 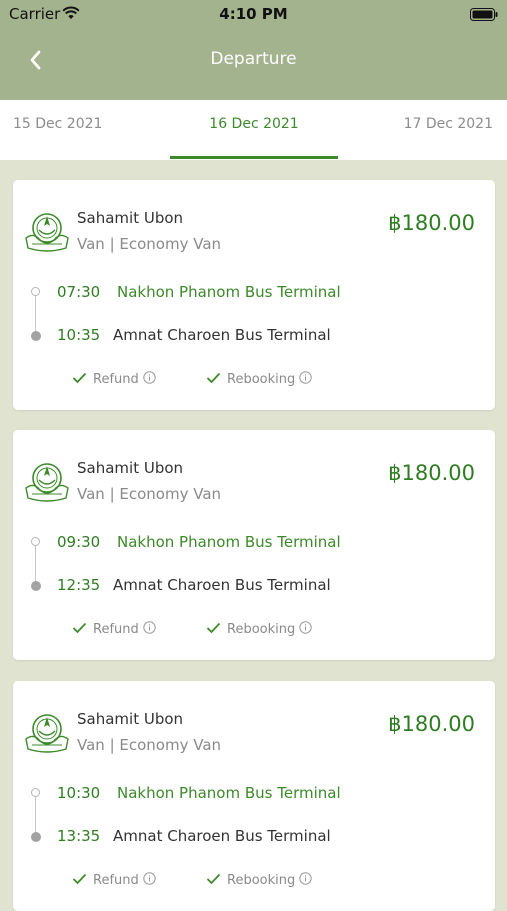 I want to click on tab-next-date: 17 Dec 2021, so click(x=448, y=124).